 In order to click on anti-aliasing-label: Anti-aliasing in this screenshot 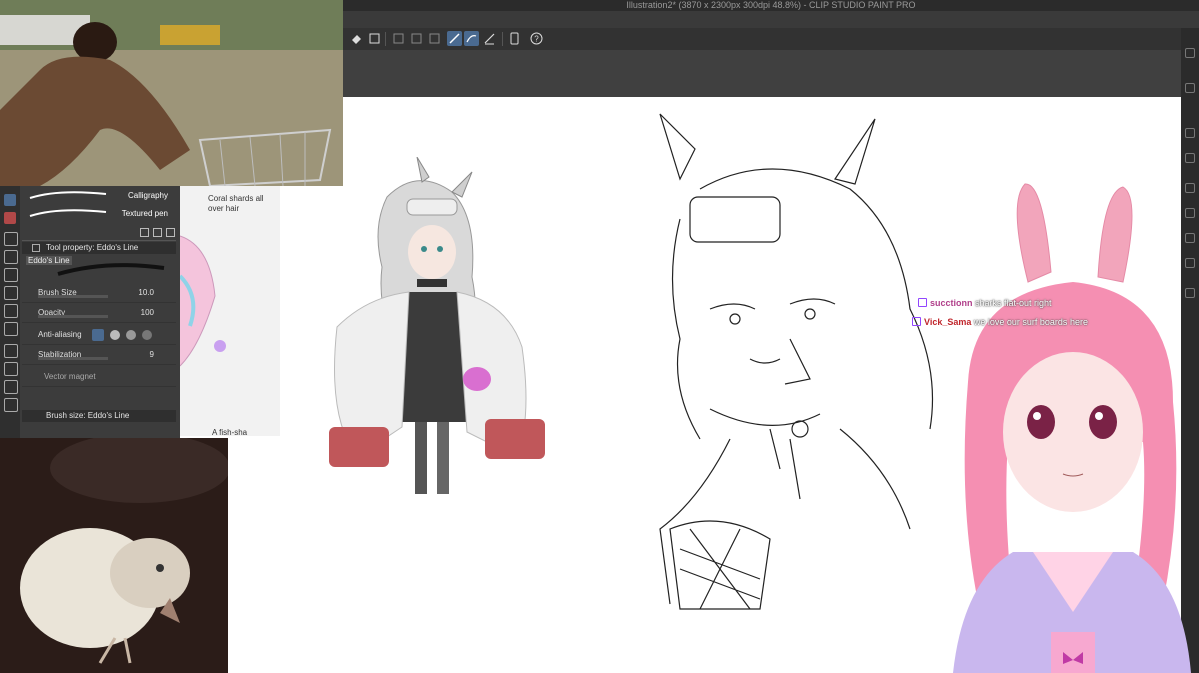, I will do `click(60, 334)`.